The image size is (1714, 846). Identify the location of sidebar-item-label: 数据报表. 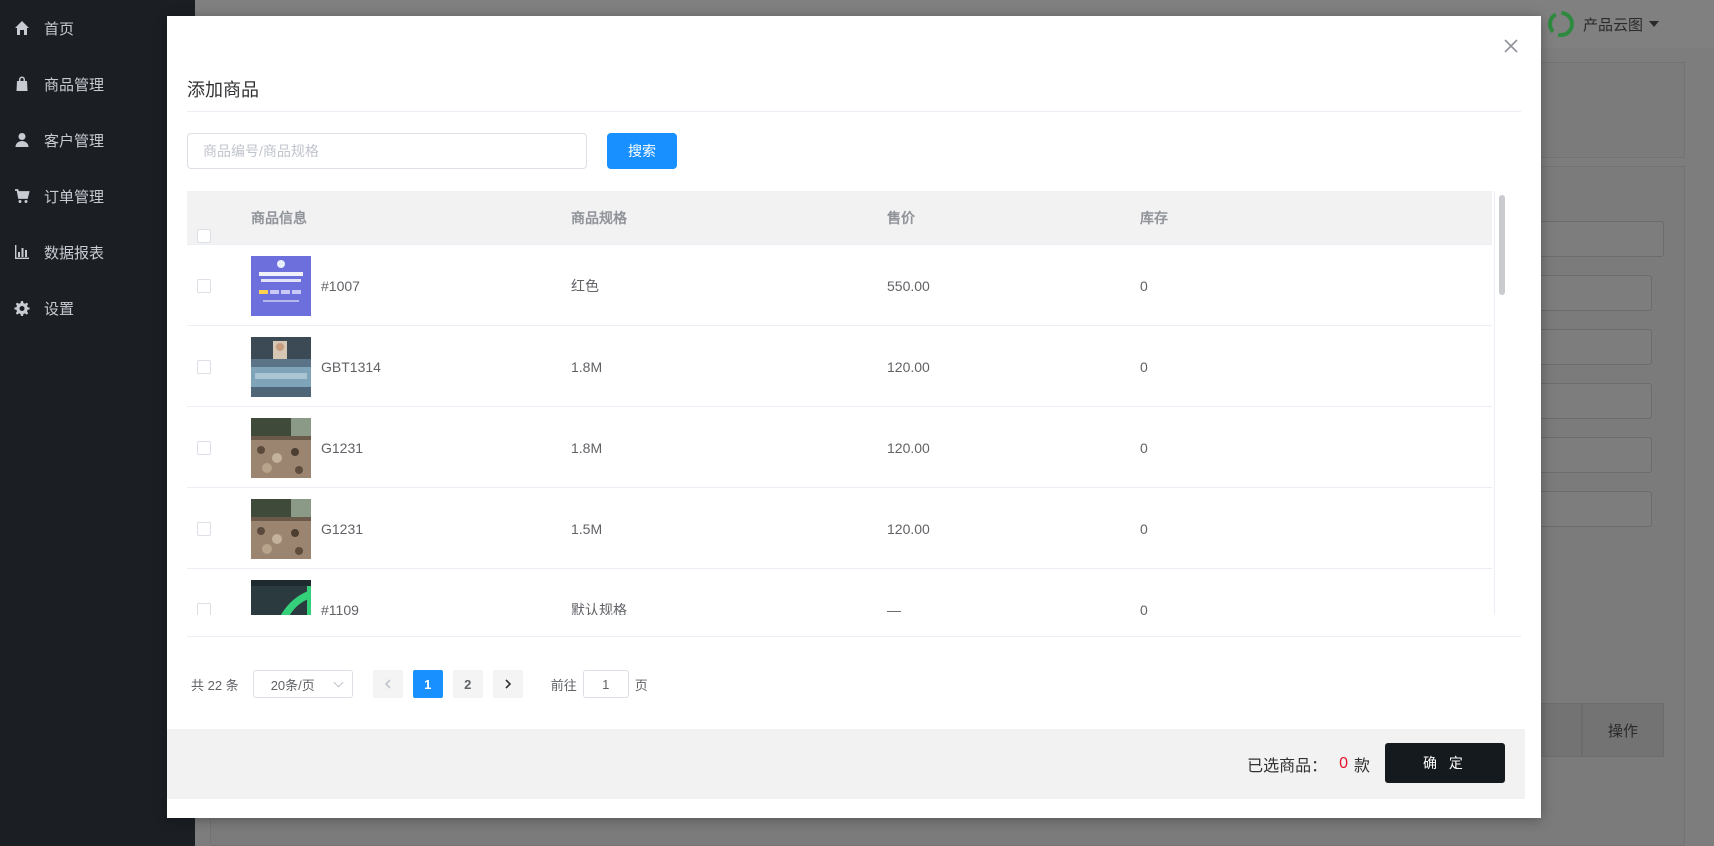
(74, 253).